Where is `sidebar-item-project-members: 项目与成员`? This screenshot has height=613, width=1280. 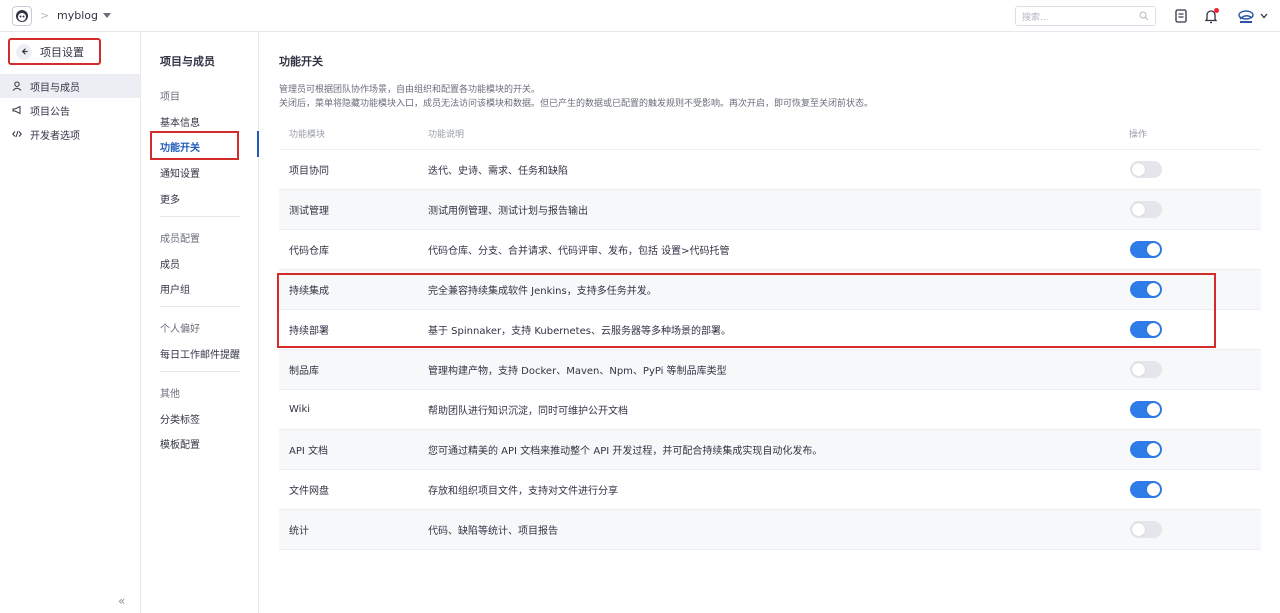
sidebar-item-project-members: 项目与成员 is located at coordinates (70, 86).